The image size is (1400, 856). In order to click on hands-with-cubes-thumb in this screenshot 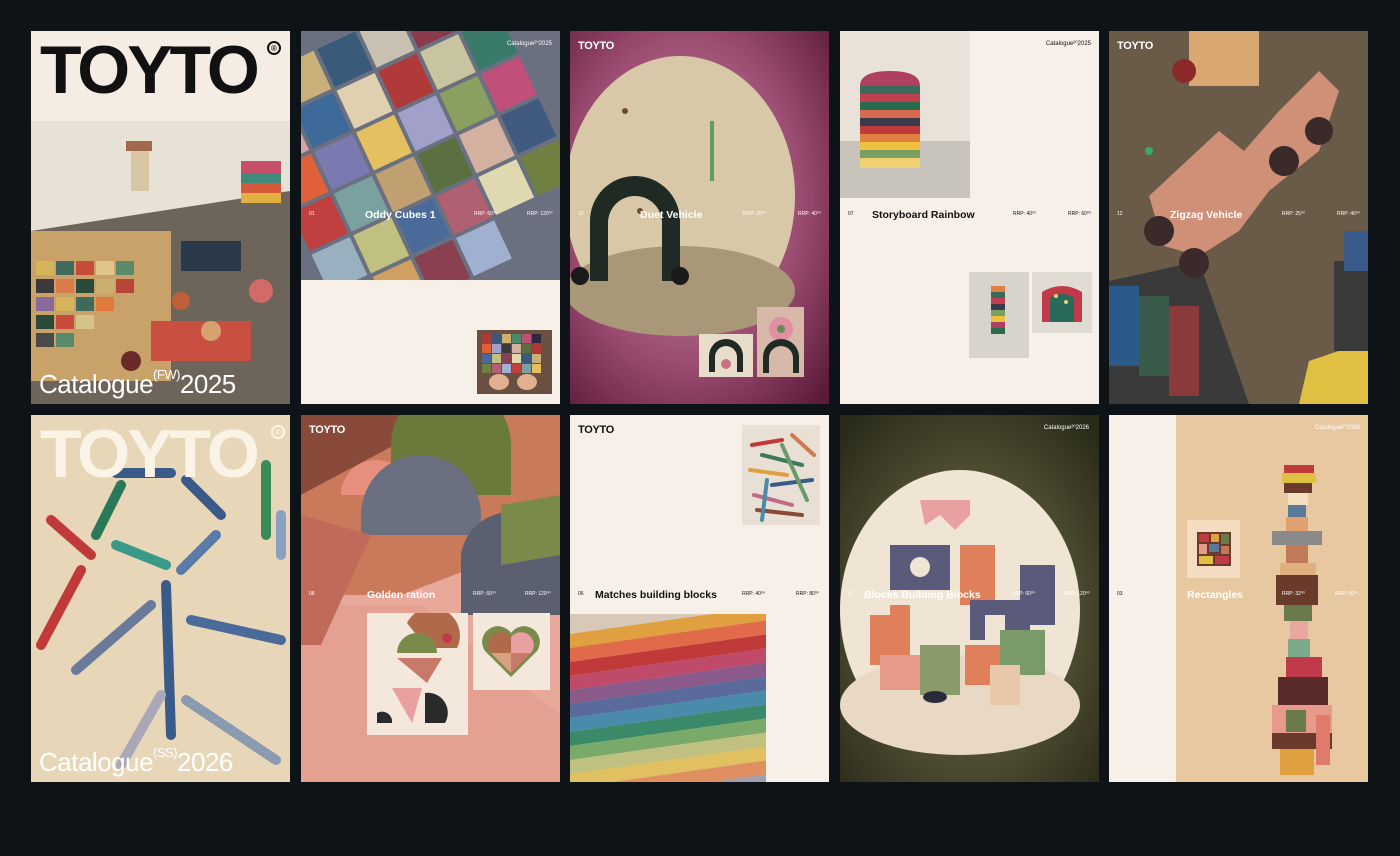, I will do `click(514, 362)`.